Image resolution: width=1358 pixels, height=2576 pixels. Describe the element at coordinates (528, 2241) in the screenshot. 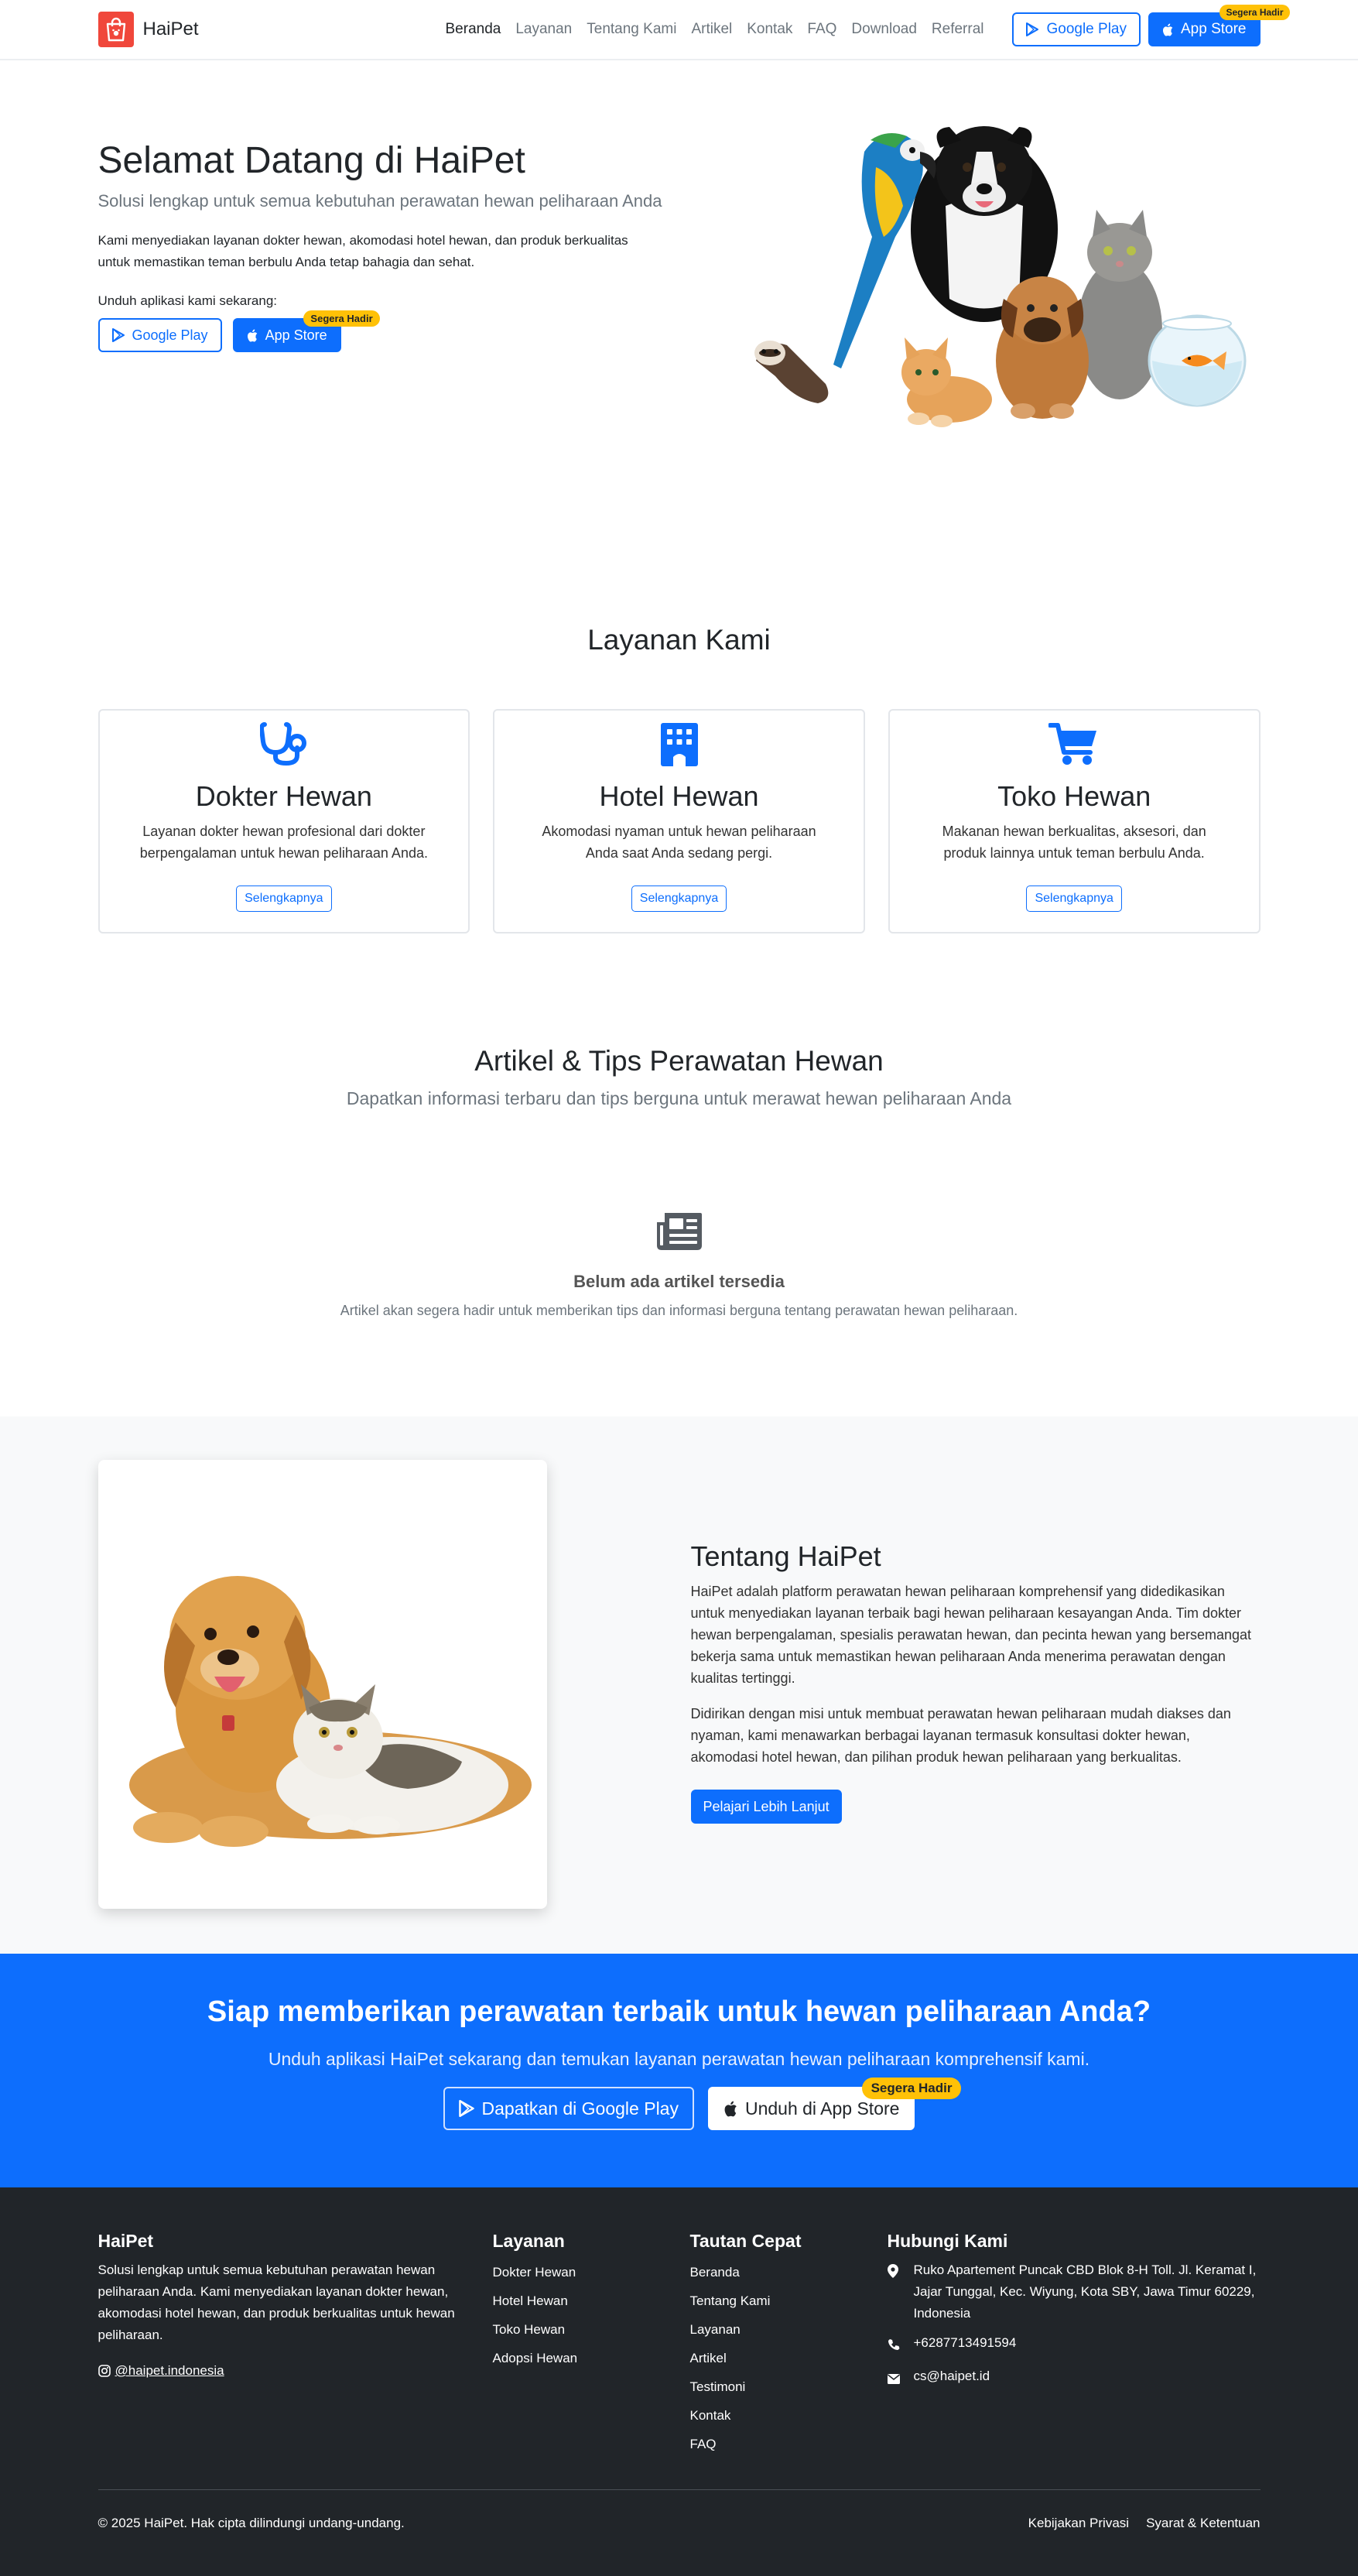

I see `footer-services-title: Layanan` at that location.